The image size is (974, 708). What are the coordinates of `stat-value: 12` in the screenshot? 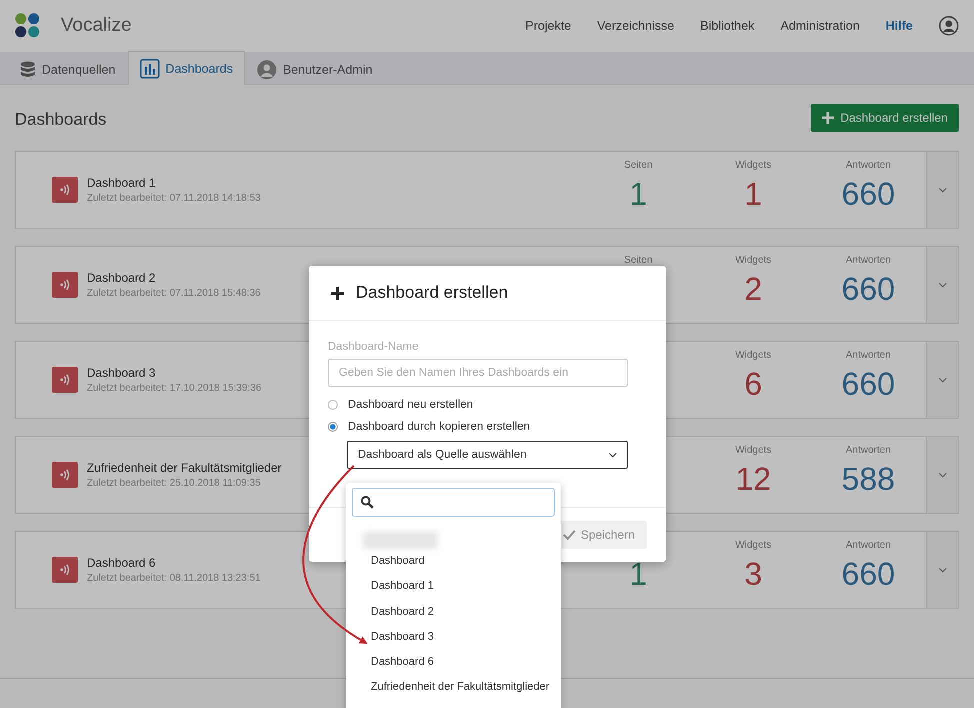 It's located at (754, 479).